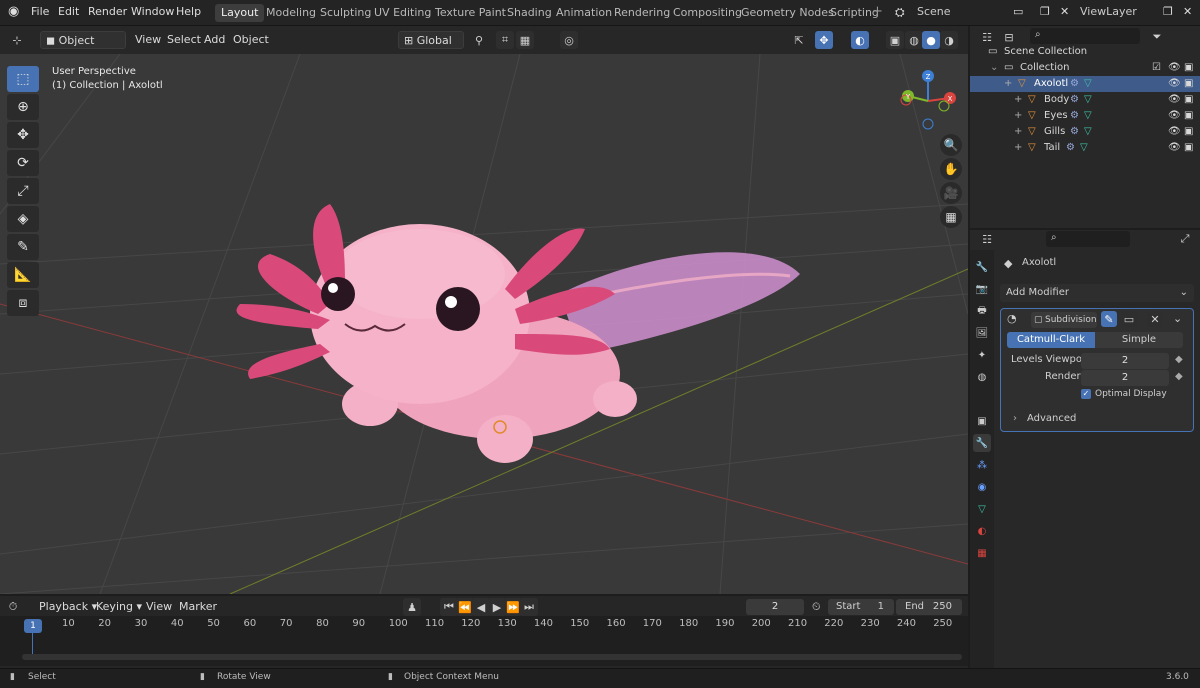 The image size is (1200, 688). I want to click on particles-tab-icon: ⁂, so click(982, 465).